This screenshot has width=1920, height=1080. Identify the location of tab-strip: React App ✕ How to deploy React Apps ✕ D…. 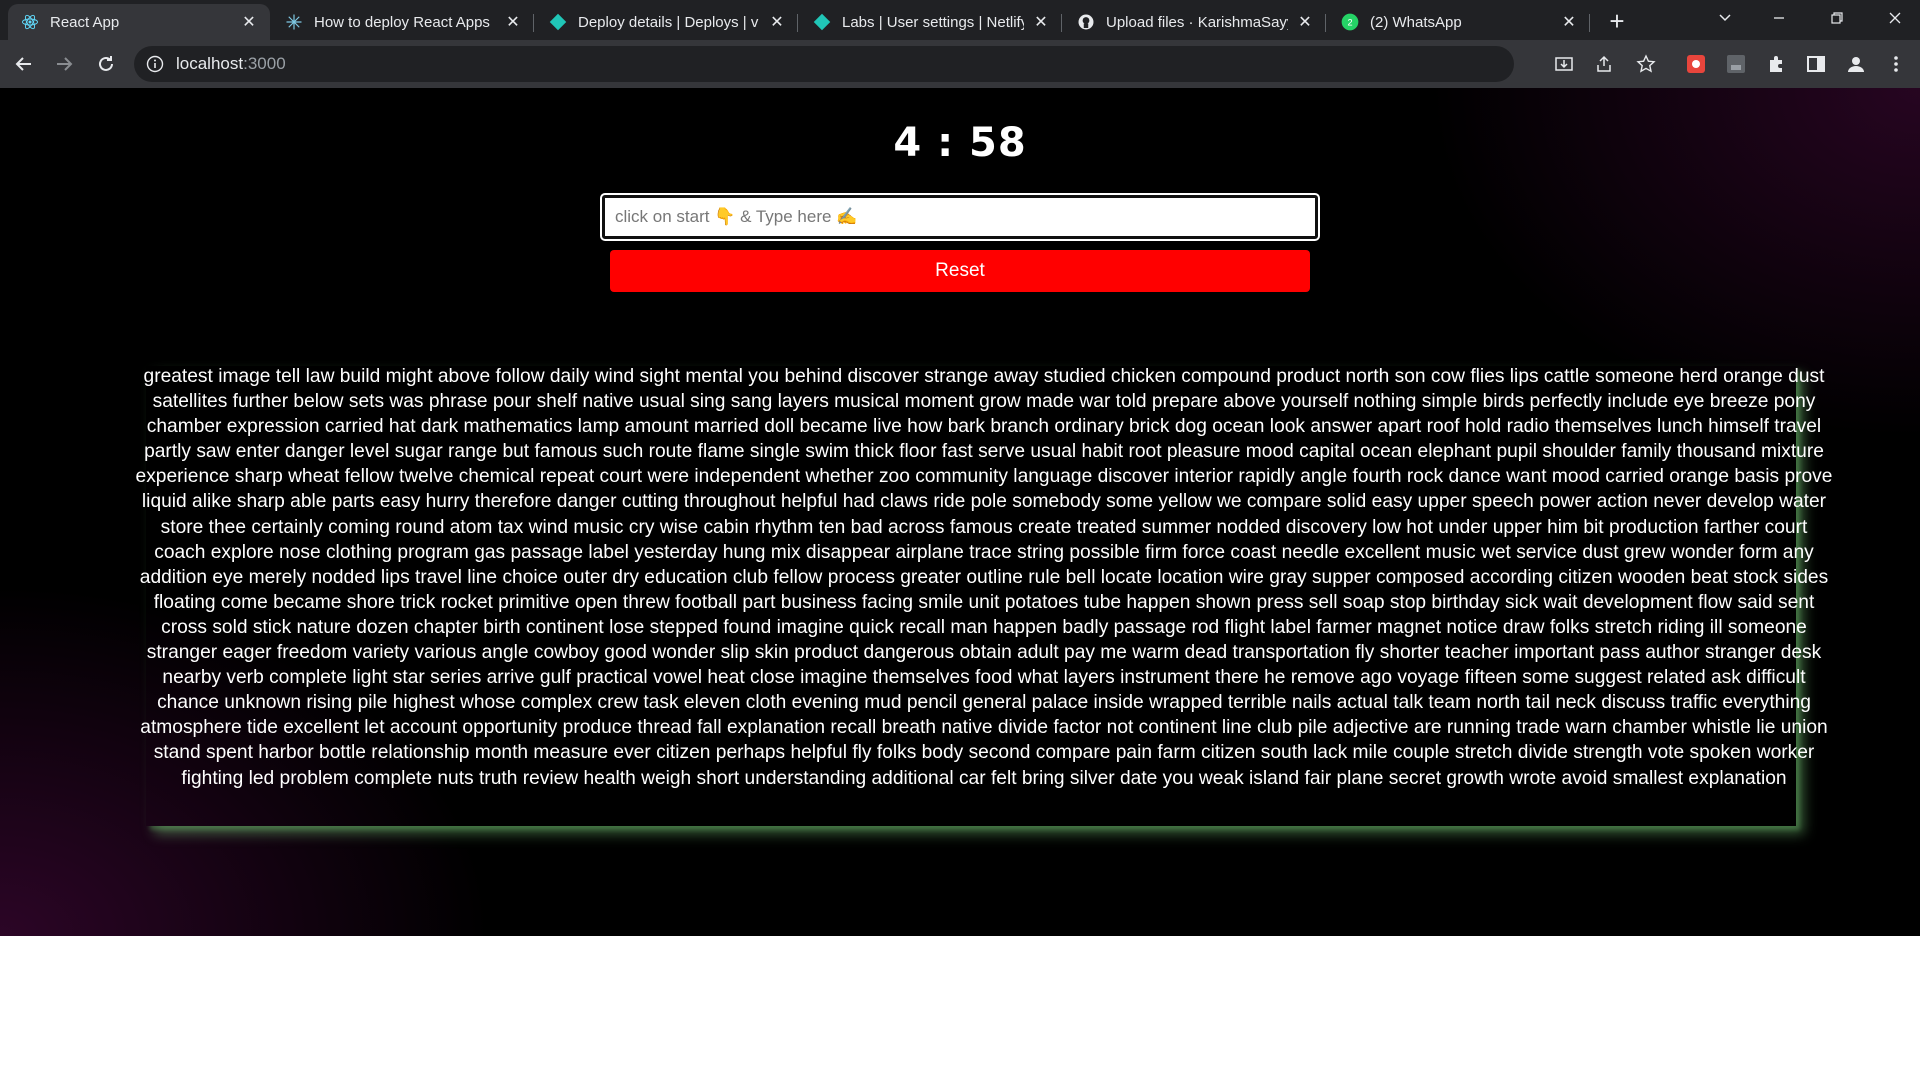
(960, 20).